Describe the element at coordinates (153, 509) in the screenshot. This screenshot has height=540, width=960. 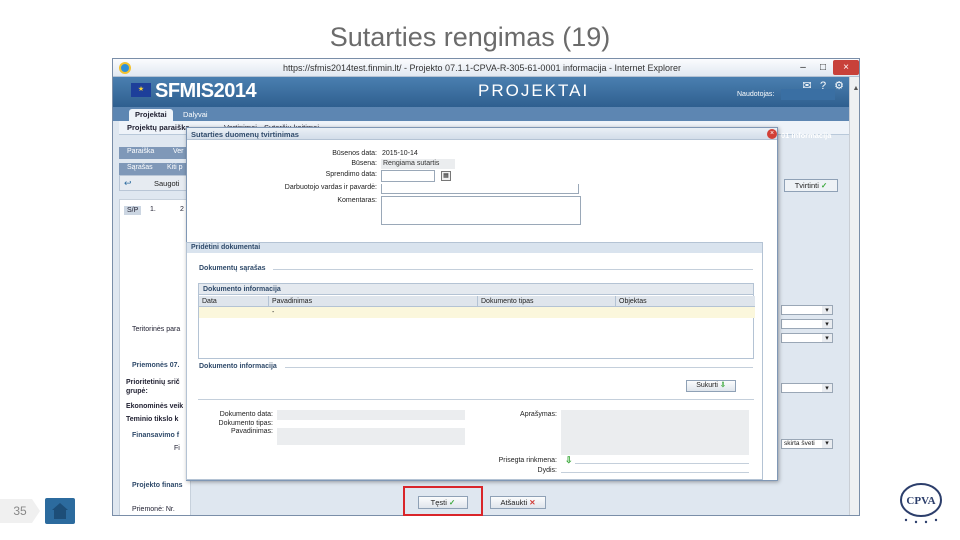
I see `bg-label-priemone-nr: Priemonė: Nr.` at that location.